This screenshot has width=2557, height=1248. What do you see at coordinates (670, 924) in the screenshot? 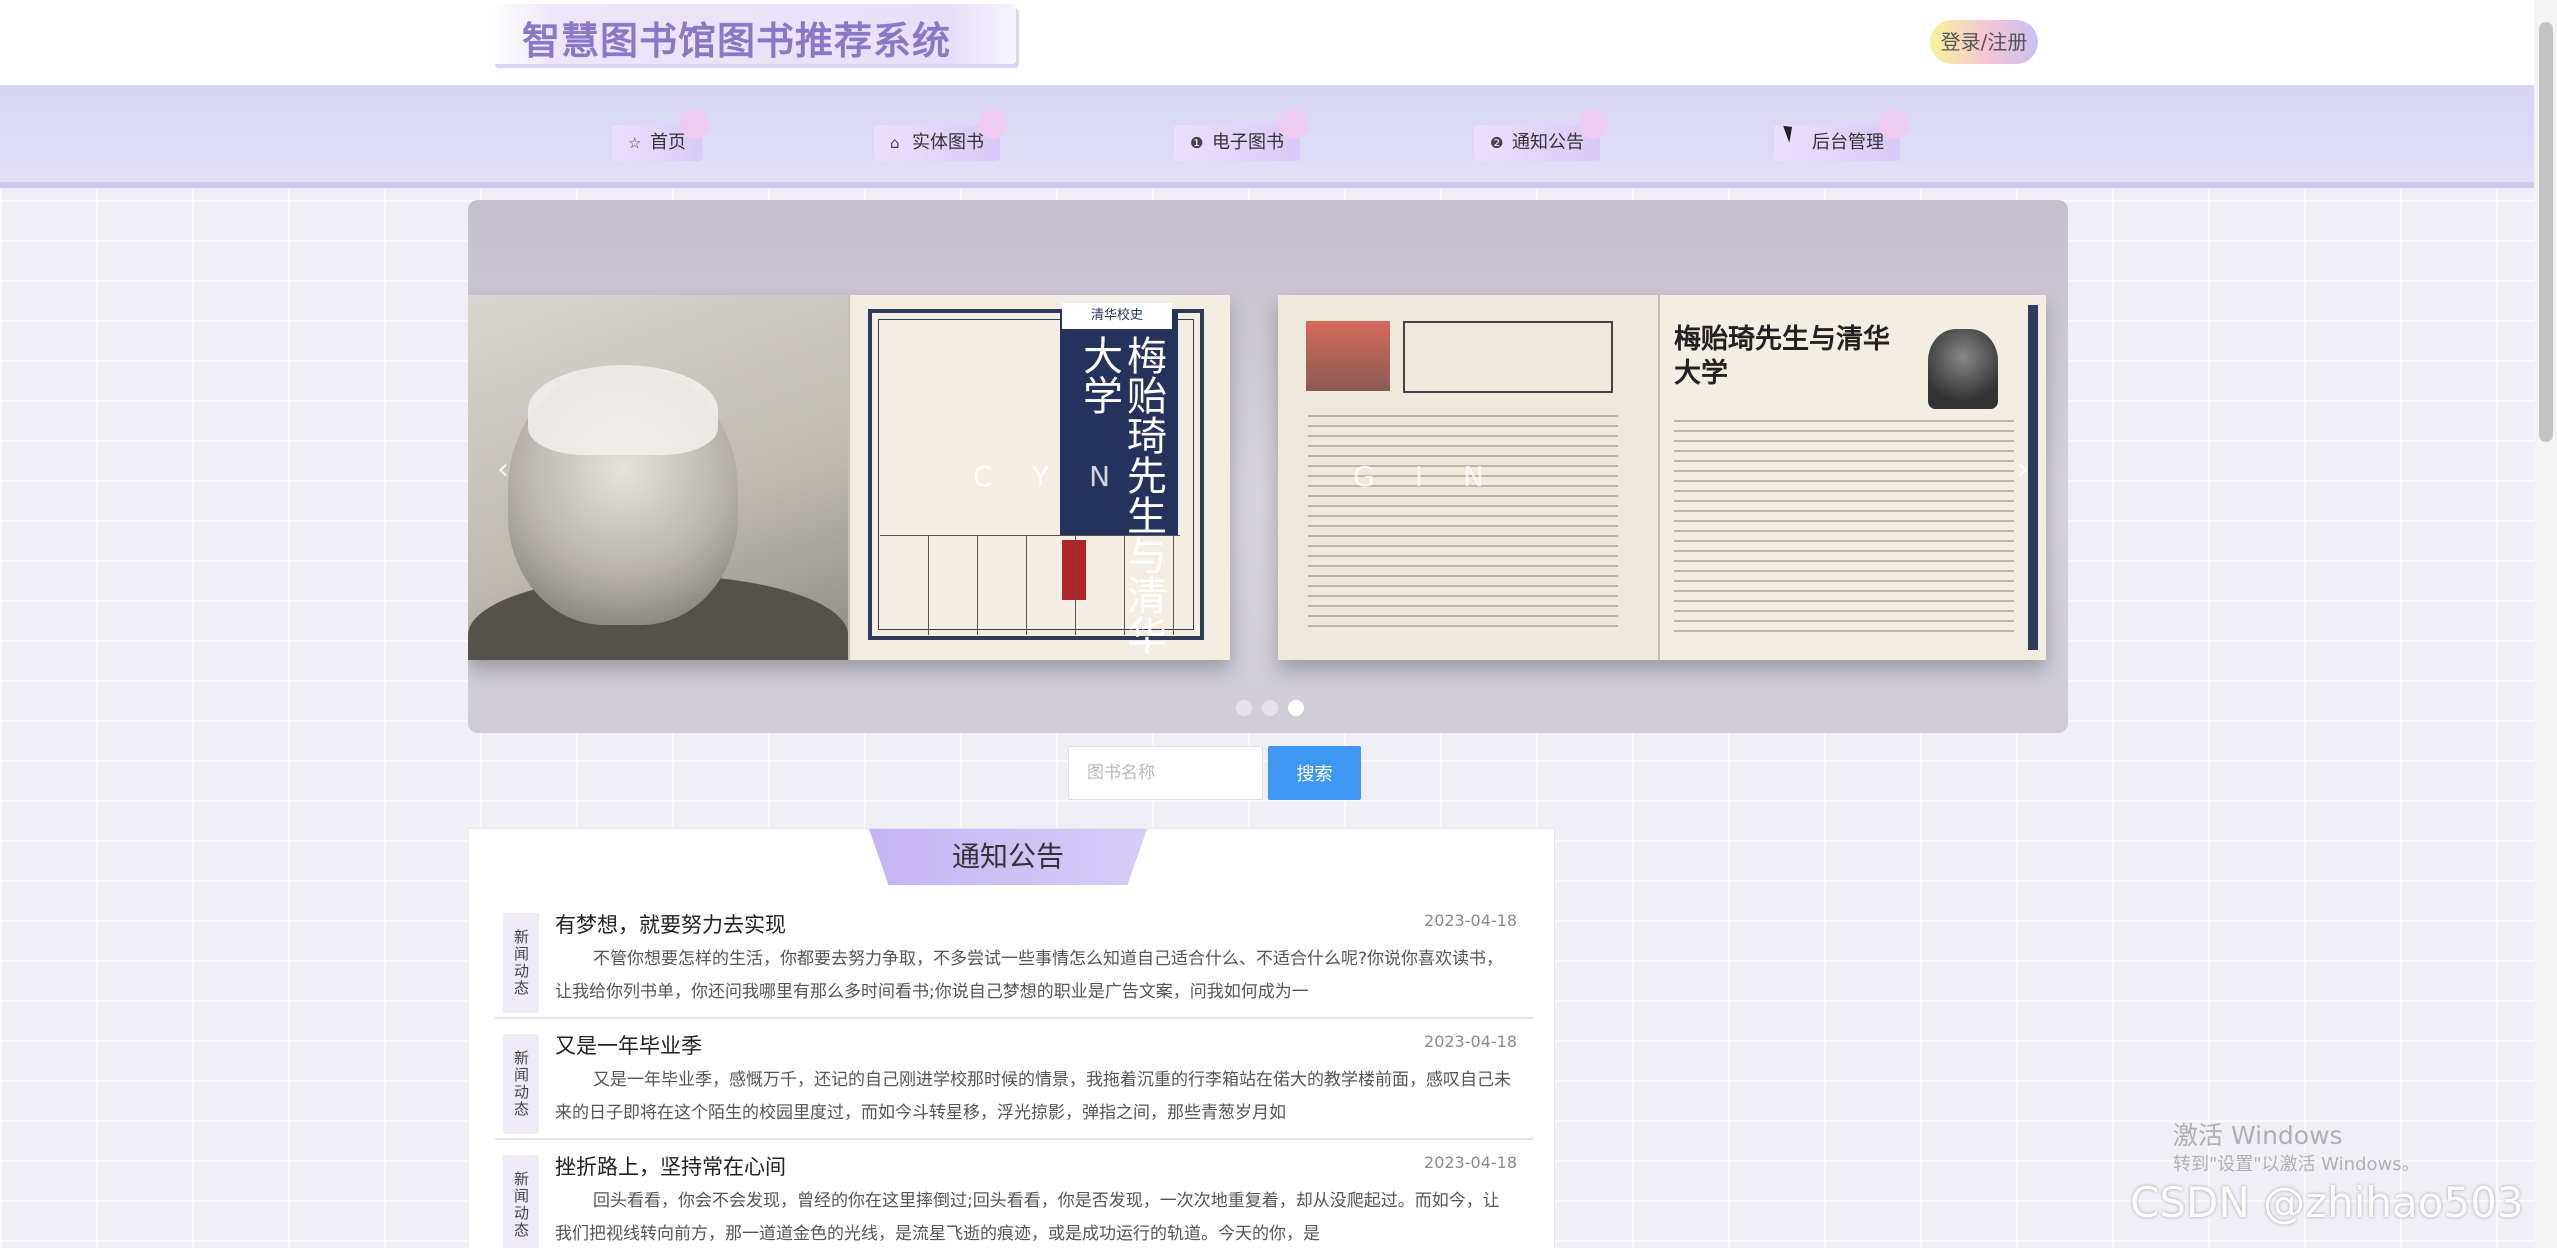
I see `notice-title: 有梦想，就要努力去实现` at bounding box center [670, 924].